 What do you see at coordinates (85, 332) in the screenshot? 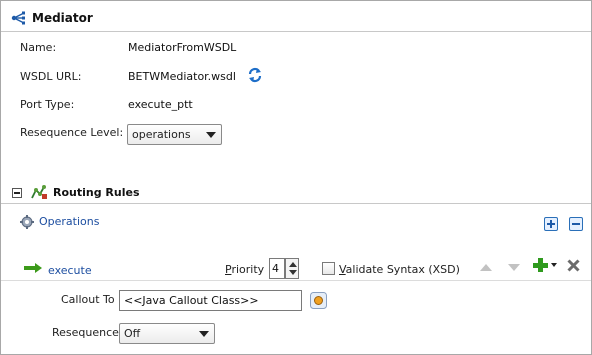
I see `resequence-label: Resequence` at bounding box center [85, 332].